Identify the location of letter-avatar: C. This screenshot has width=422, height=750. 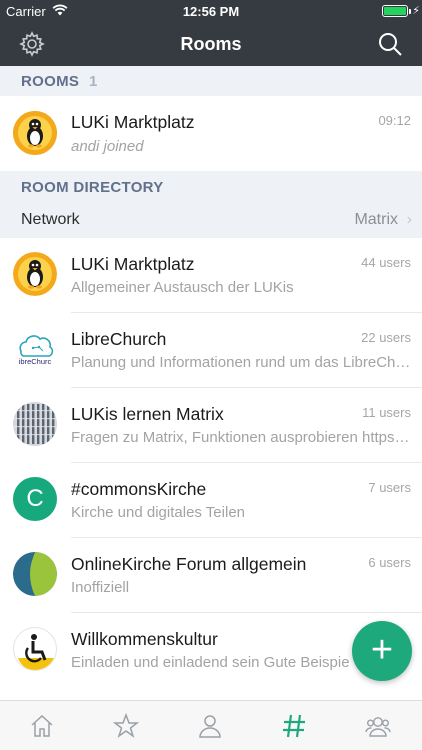
(35, 499).